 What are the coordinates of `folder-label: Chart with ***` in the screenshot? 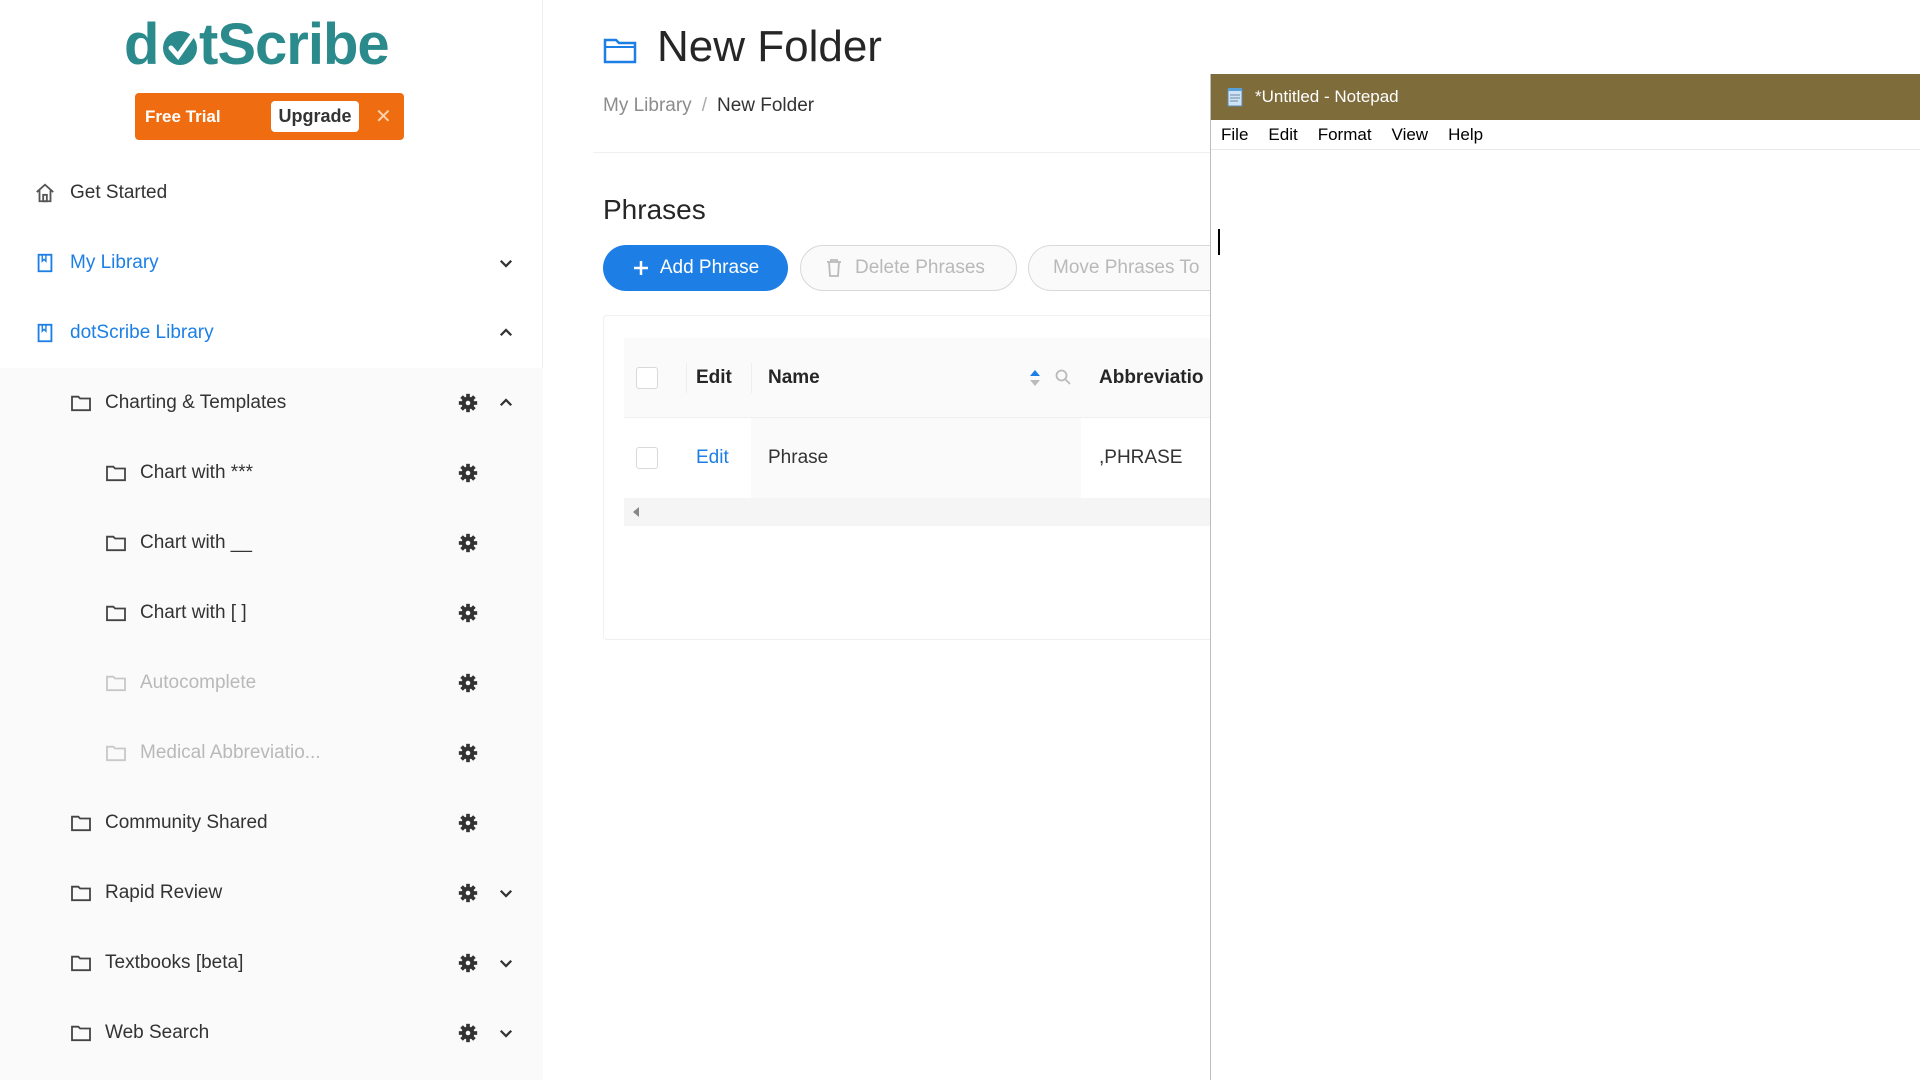 It's located at (196, 472).